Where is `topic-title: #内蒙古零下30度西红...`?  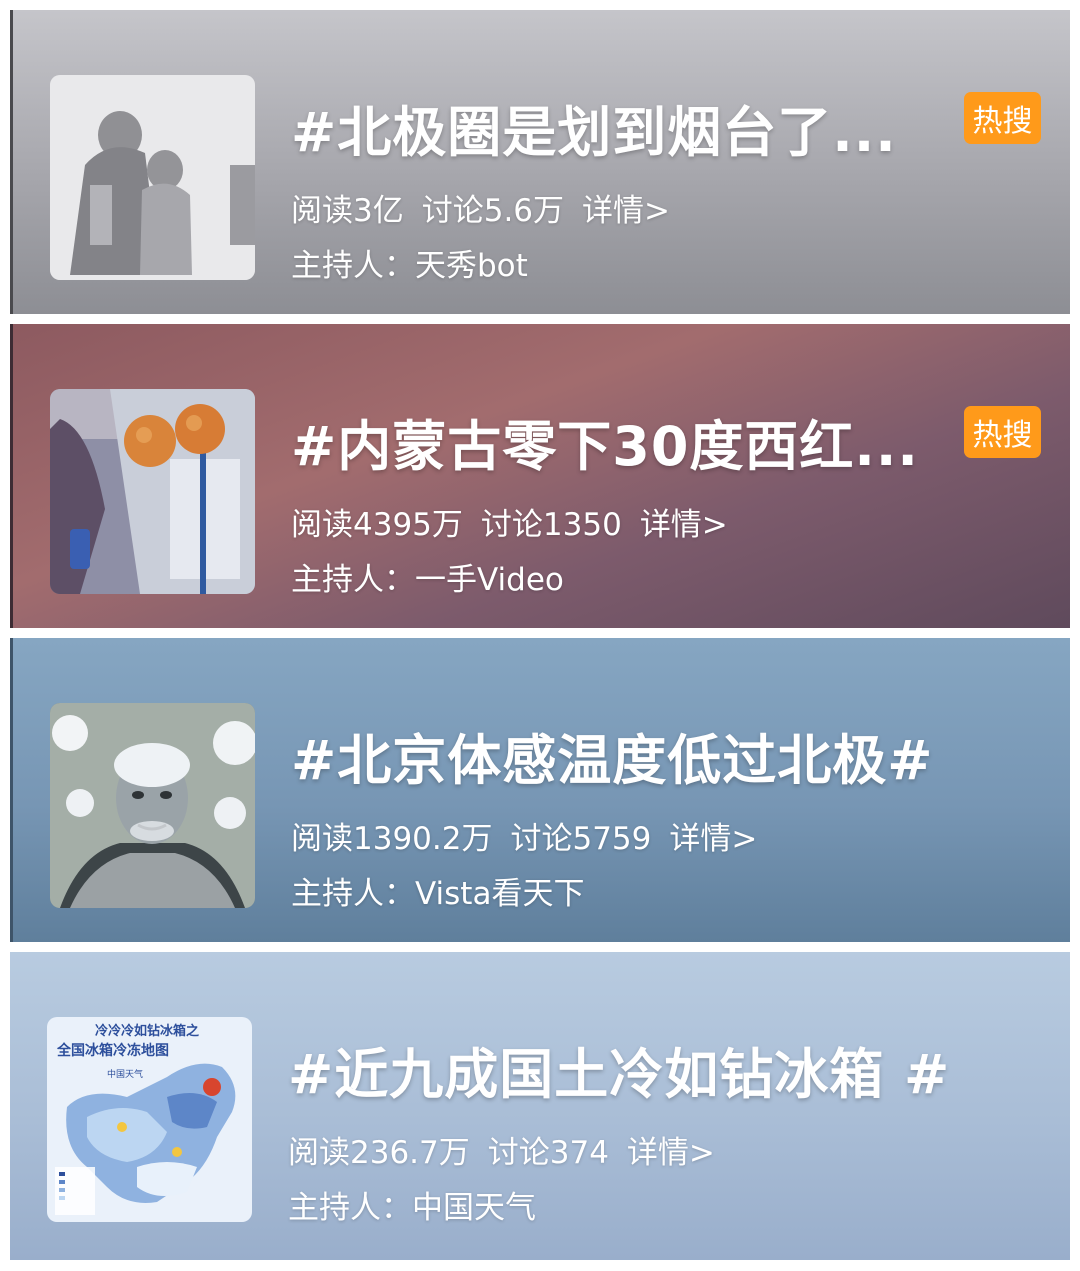
topic-title: #内蒙古零下30度西红... is located at coordinates (605, 441).